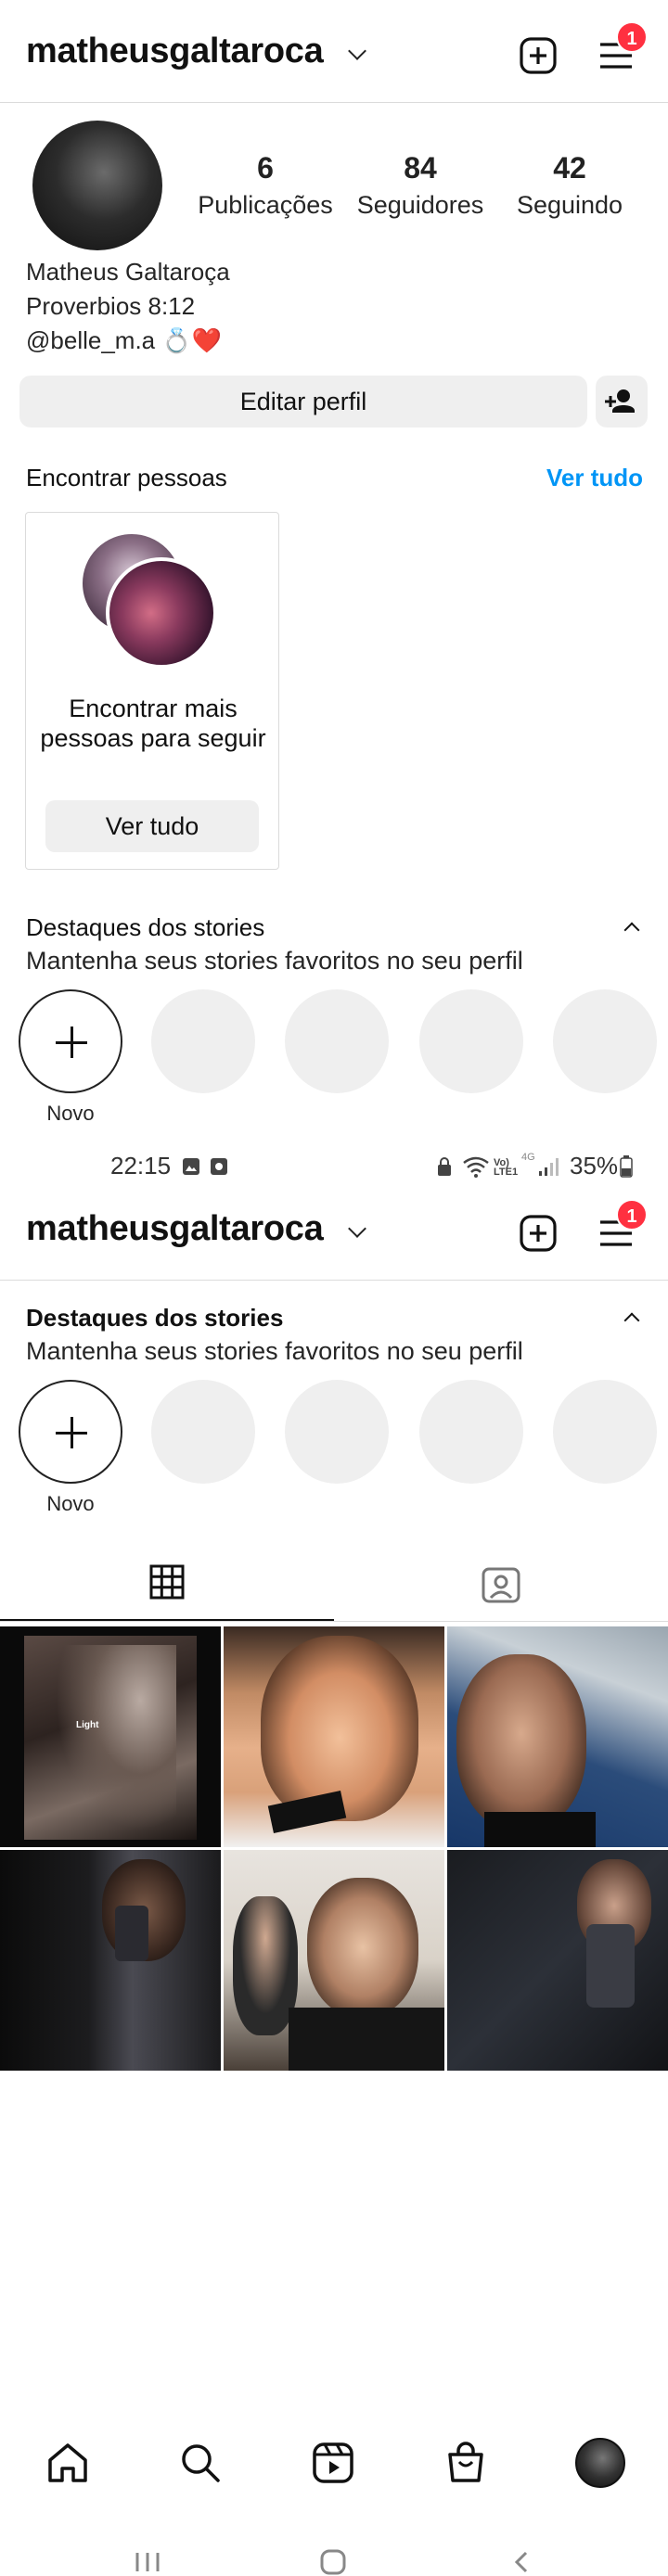 The width and height of the screenshot is (668, 2576). What do you see at coordinates (266, 205) in the screenshot?
I see `stat-posts-label: Publicações` at bounding box center [266, 205].